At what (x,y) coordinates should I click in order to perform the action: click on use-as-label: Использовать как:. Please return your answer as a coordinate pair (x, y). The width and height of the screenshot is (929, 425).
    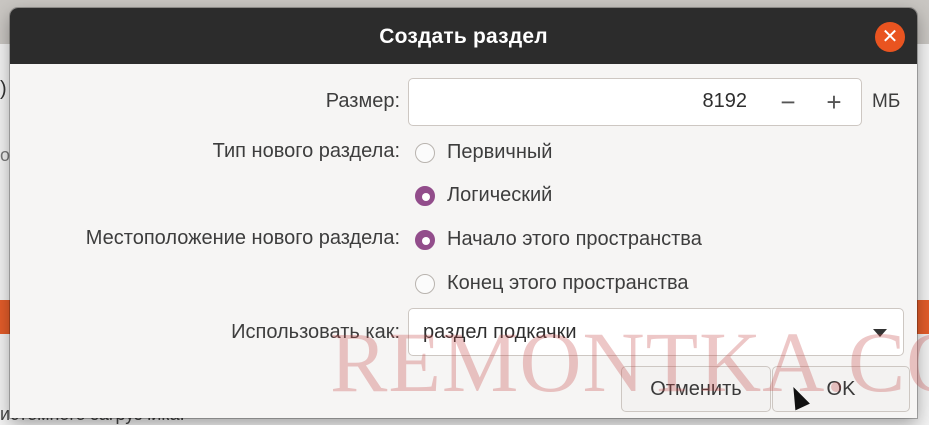
    Looking at the image, I should click on (315, 332).